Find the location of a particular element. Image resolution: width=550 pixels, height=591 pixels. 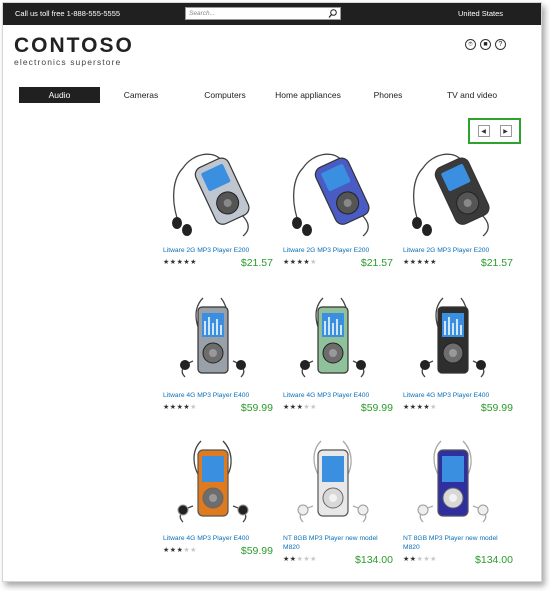

help-icon: ? is located at coordinates (500, 44).